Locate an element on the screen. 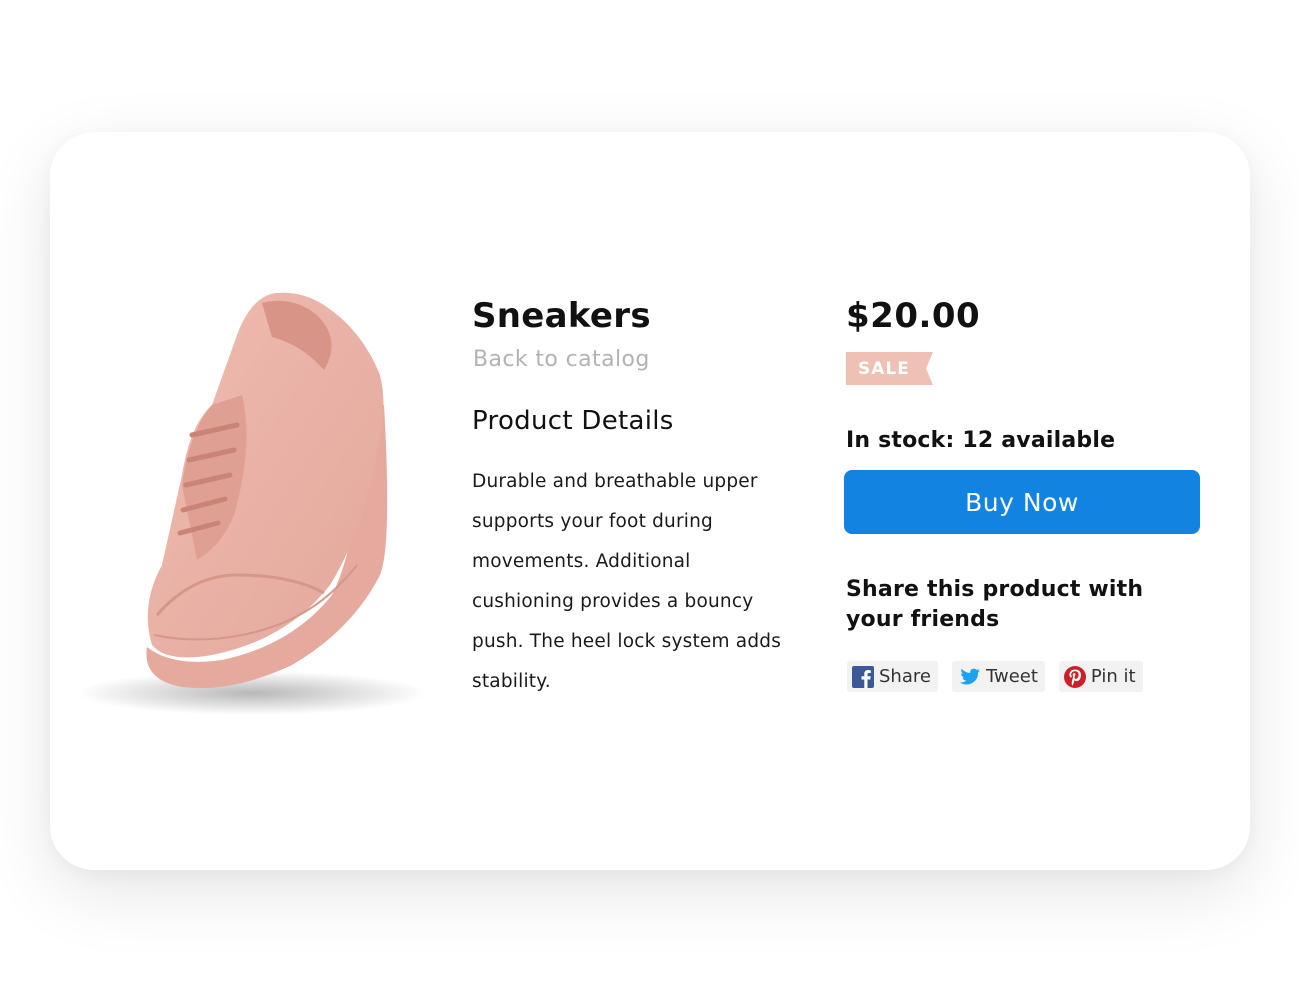 Image resolution: width=1300 pixels, height=1000 pixels. twitter-icon is located at coordinates (969, 676).